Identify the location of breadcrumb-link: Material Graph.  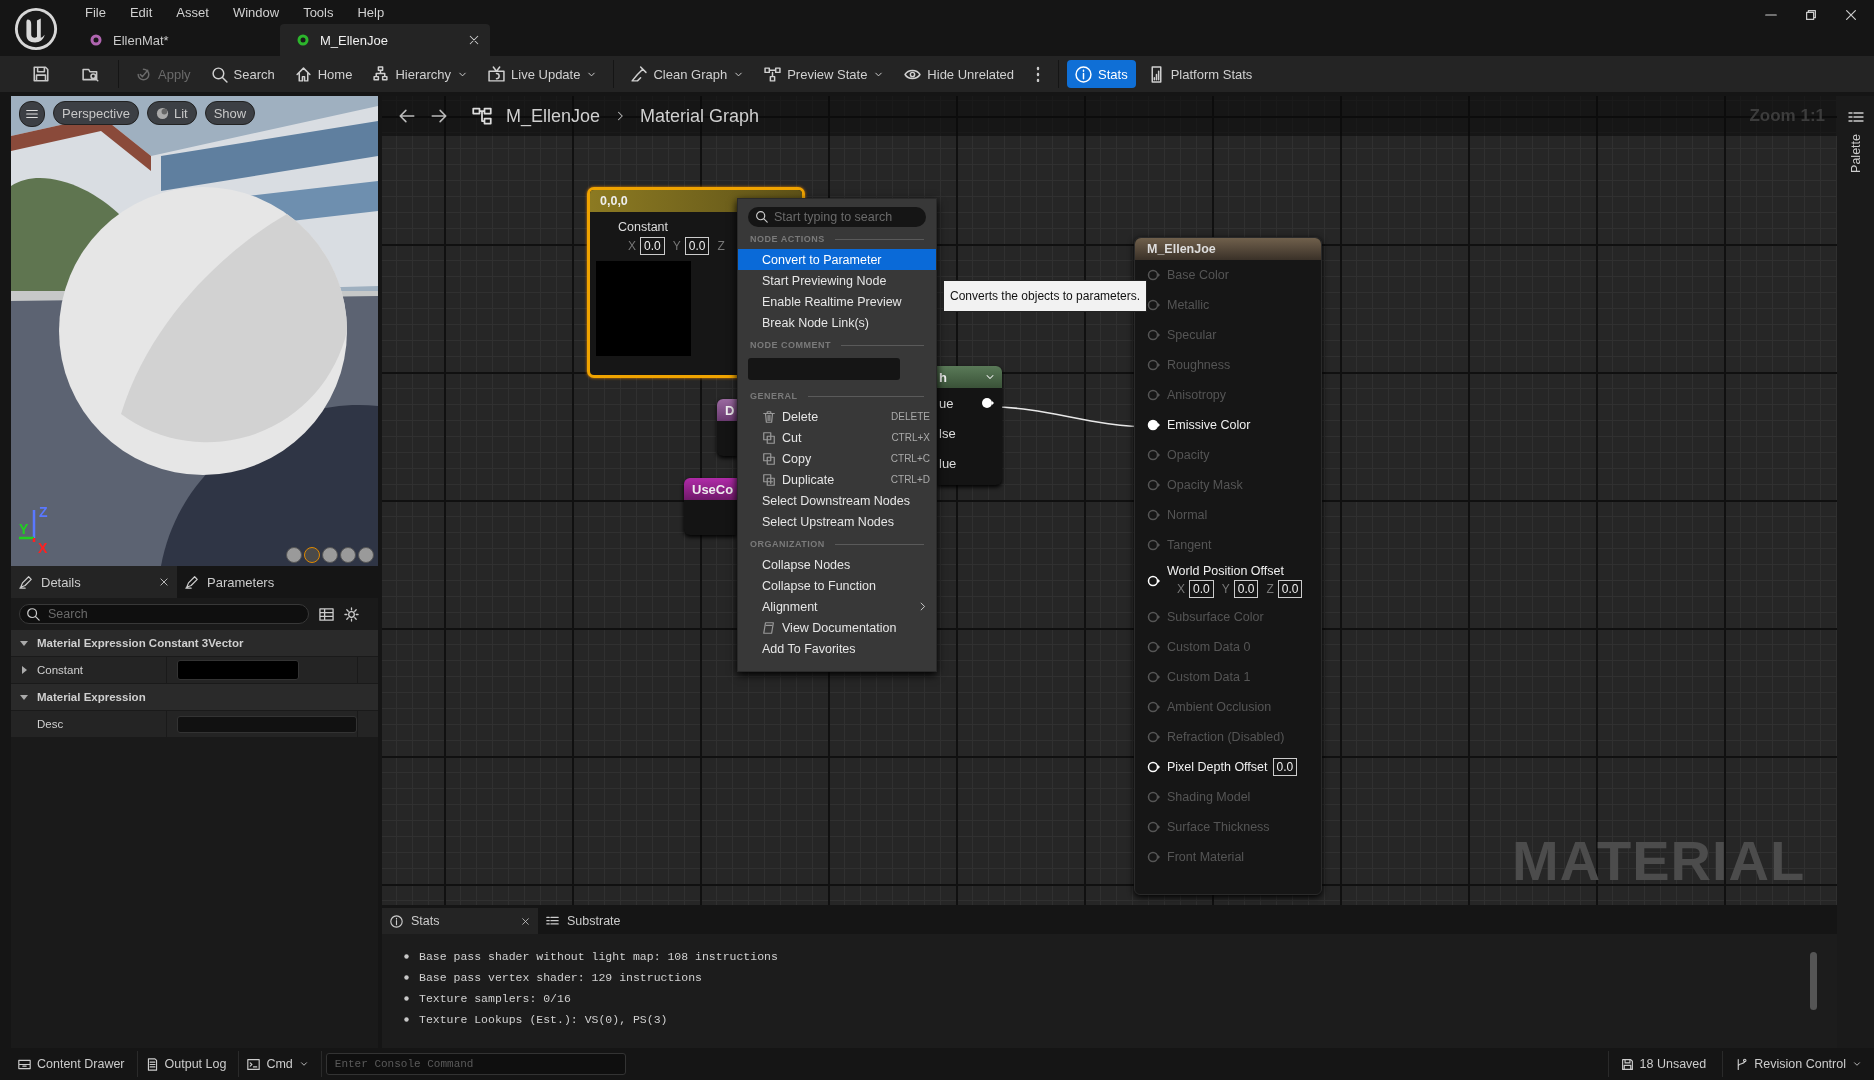
(700, 116).